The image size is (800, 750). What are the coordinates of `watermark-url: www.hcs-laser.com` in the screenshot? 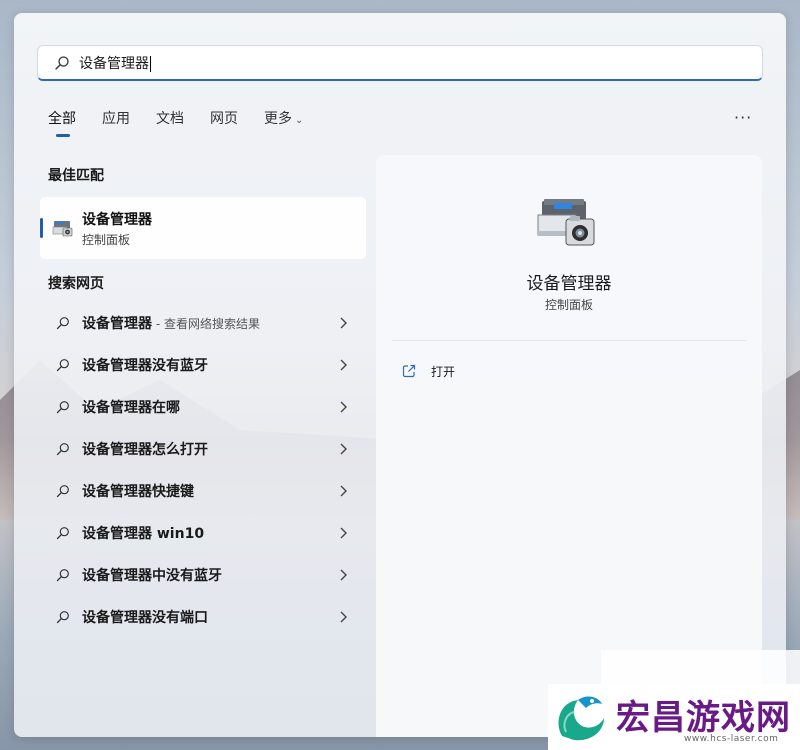 It's located at (731, 739).